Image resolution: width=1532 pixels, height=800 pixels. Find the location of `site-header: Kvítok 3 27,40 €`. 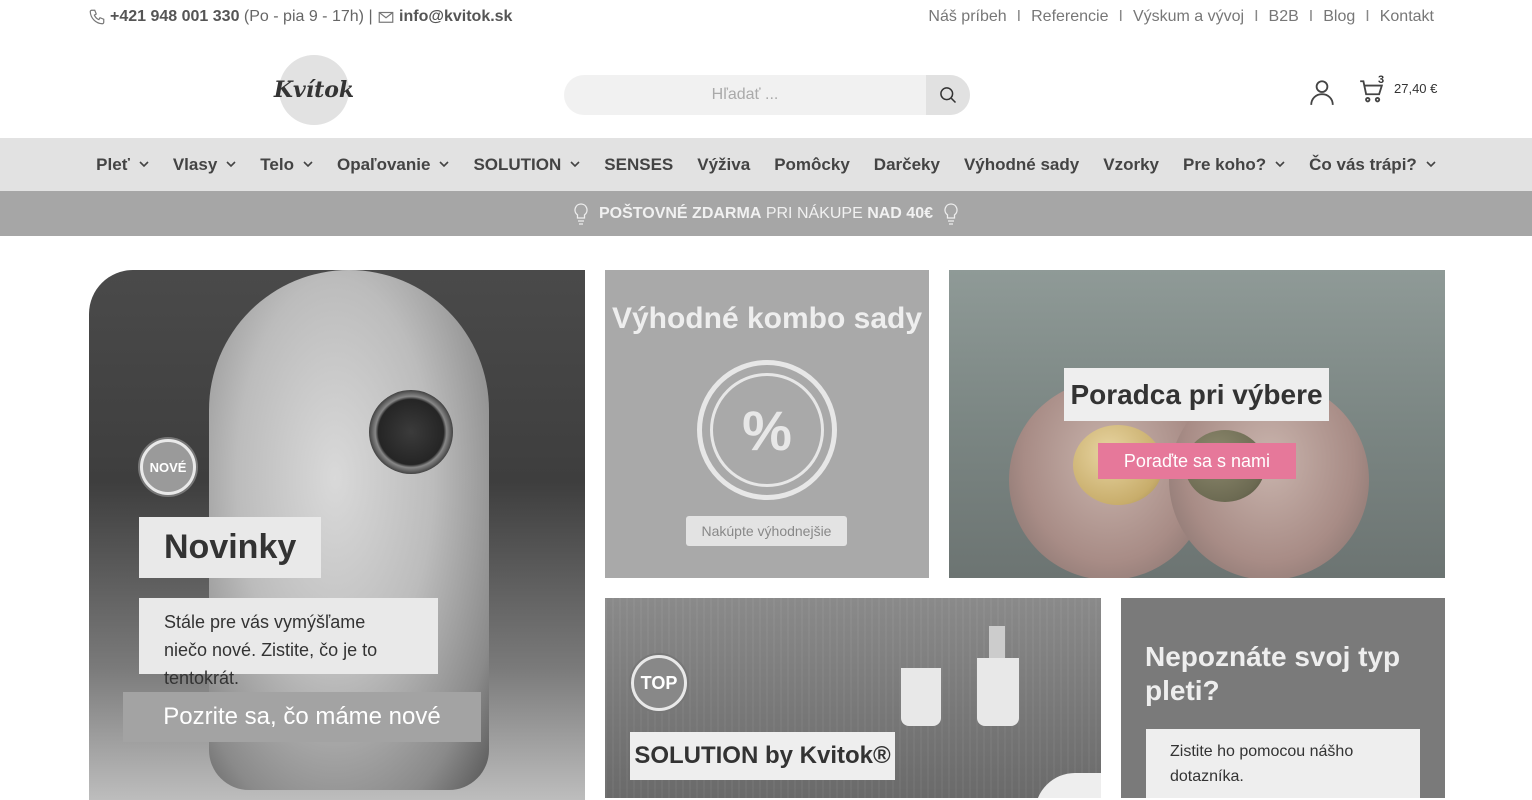

site-header: Kvítok 3 27,40 € is located at coordinates (766, 88).